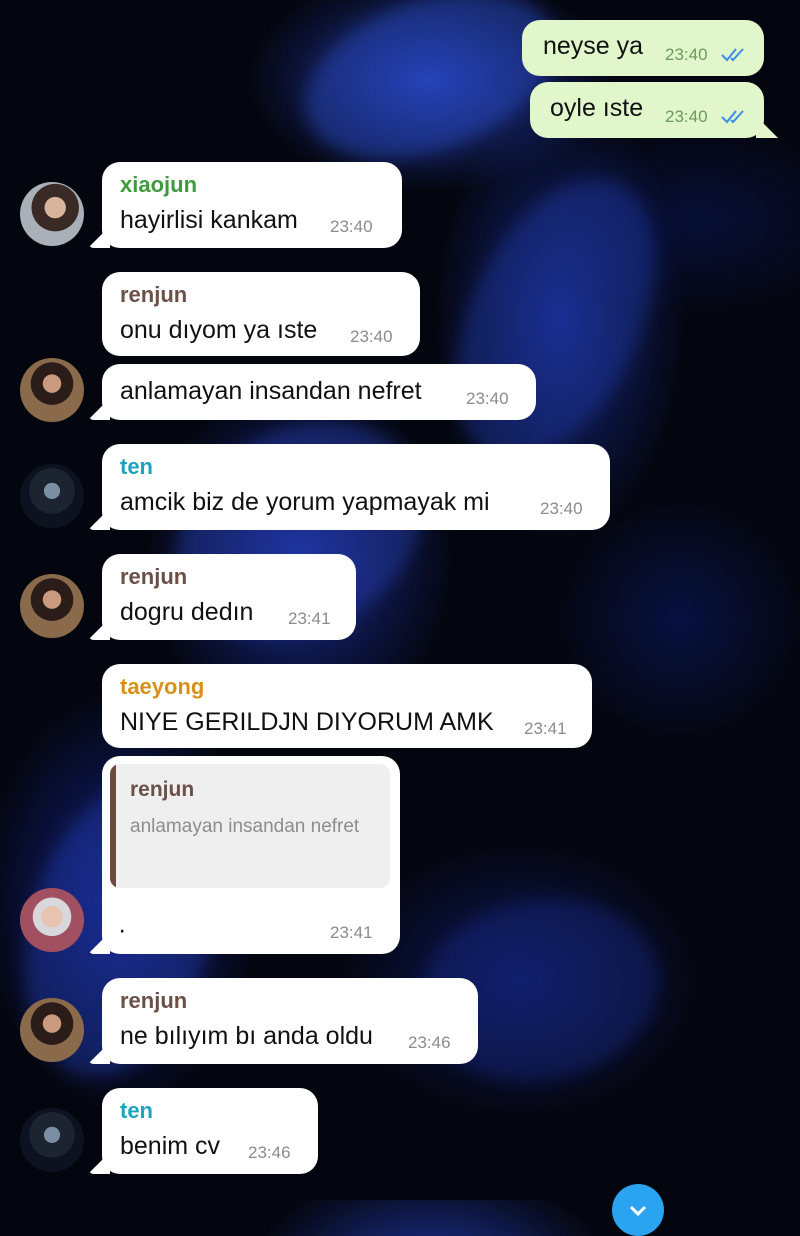  Describe the element at coordinates (271, 391) in the screenshot. I see `message-text: anlamayan insandan nefret` at that location.